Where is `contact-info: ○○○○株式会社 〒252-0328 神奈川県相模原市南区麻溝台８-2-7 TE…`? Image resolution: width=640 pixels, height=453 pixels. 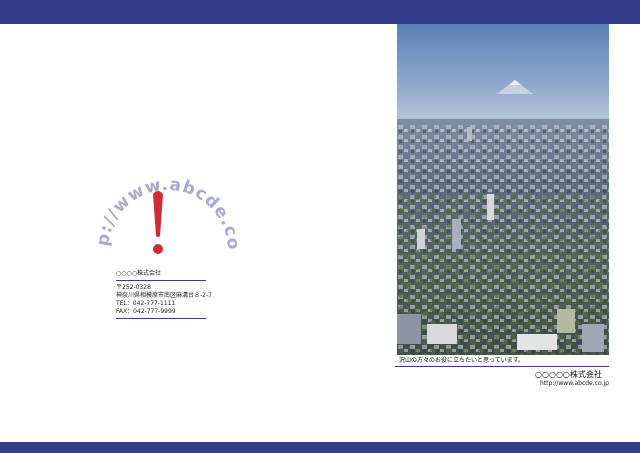
contact-info: ○○○○株式会社 〒252-0328 神奈川県相模原市南区麻溝台８-2-7 TE… is located at coordinates (164, 296).